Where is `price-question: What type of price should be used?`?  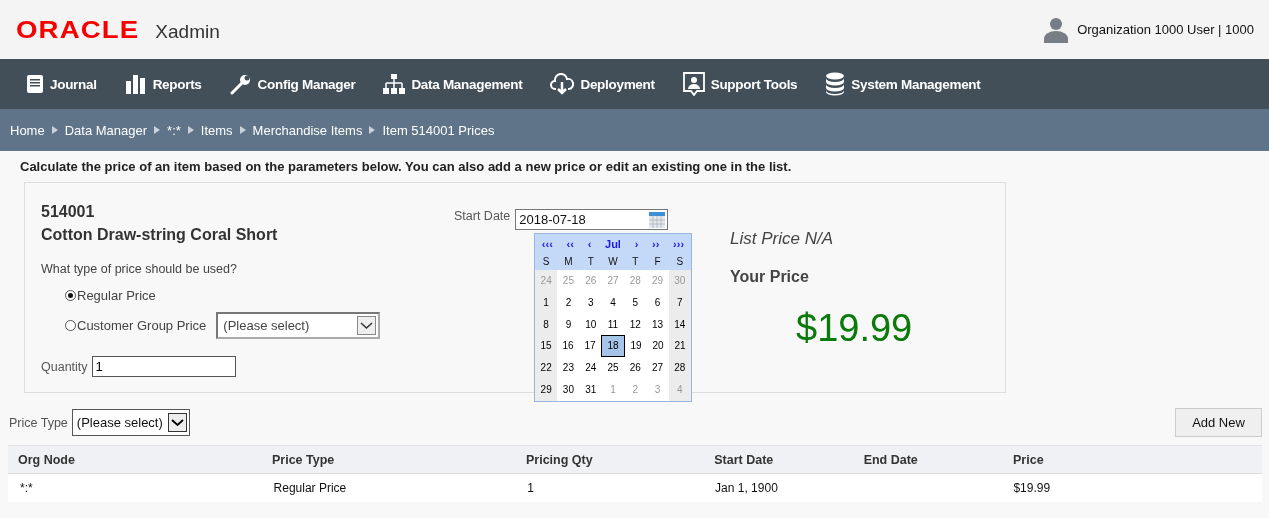
price-question: What type of price should be used? is located at coordinates (139, 269).